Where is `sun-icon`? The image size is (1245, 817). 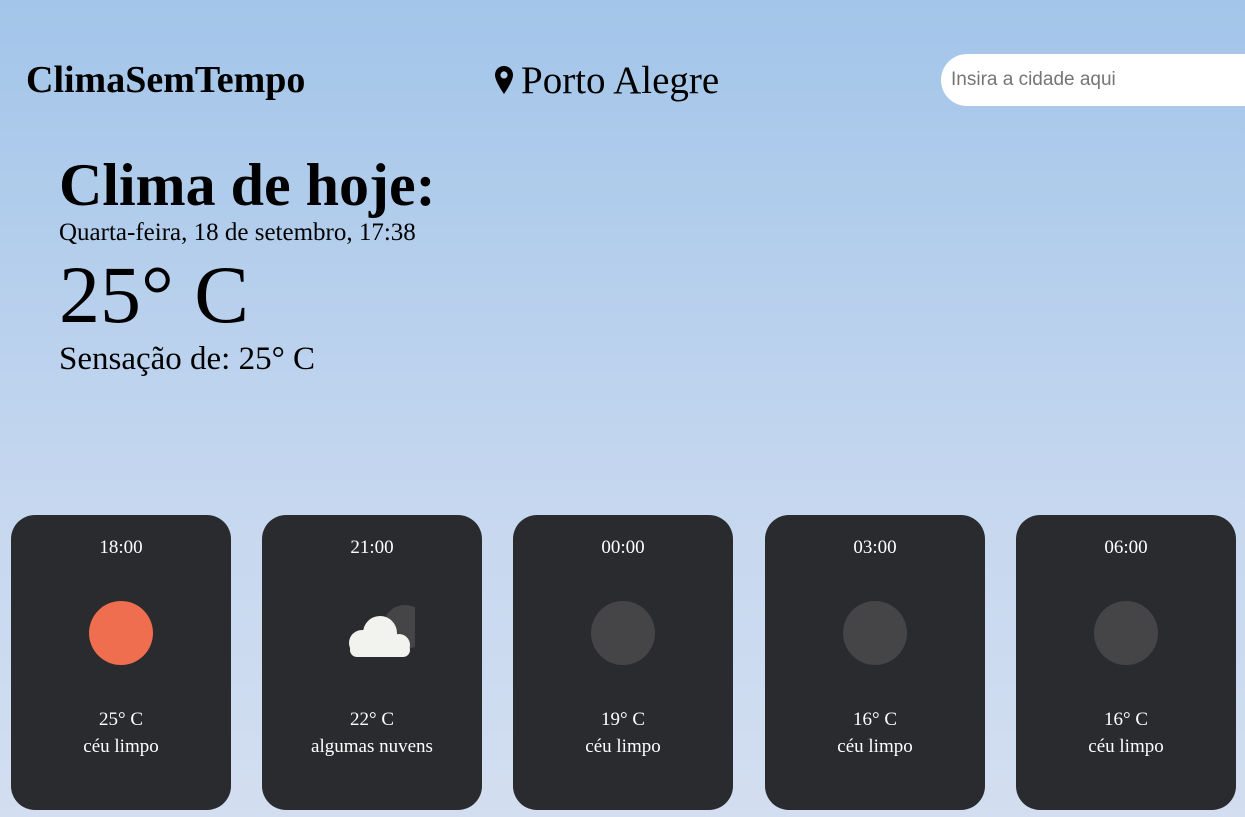 sun-icon is located at coordinates (121, 633).